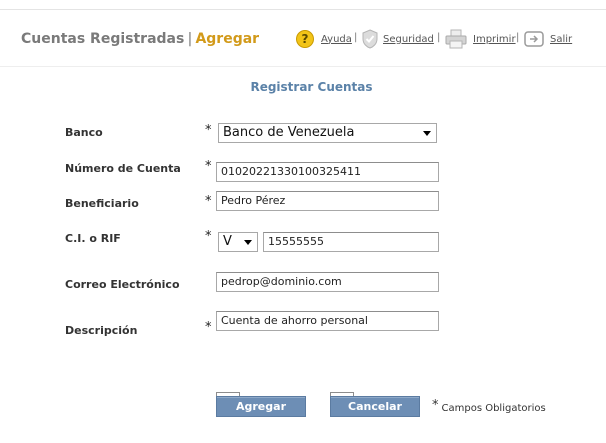 The width and height of the screenshot is (606, 443). What do you see at coordinates (408, 39) in the screenshot?
I see `security-label: Seguridad` at bounding box center [408, 39].